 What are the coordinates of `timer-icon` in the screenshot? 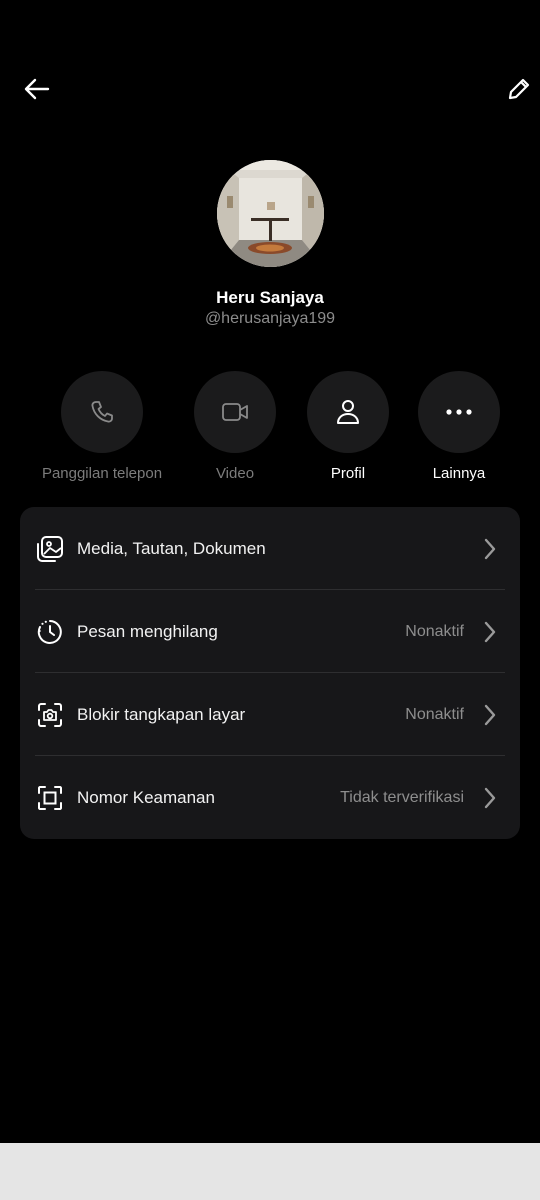 It's located at (50, 632).